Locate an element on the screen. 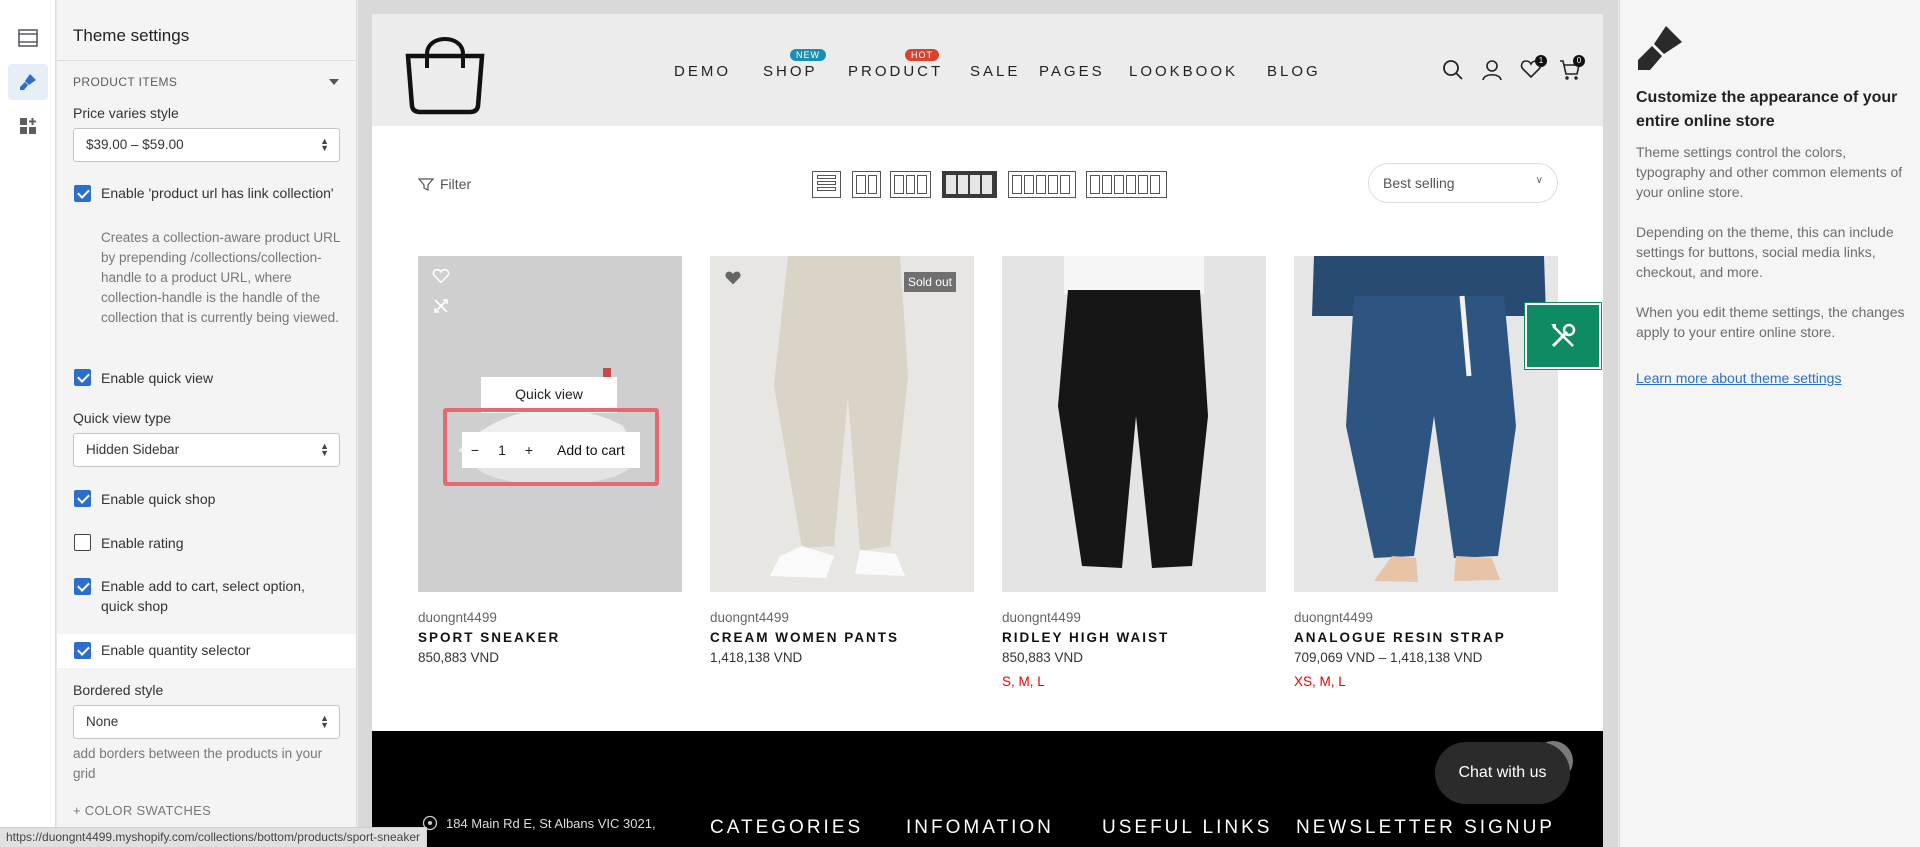 The width and height of the screenshot is (1920, 847). product-sizes: S, M, L is located at coordinates (1023, 681).